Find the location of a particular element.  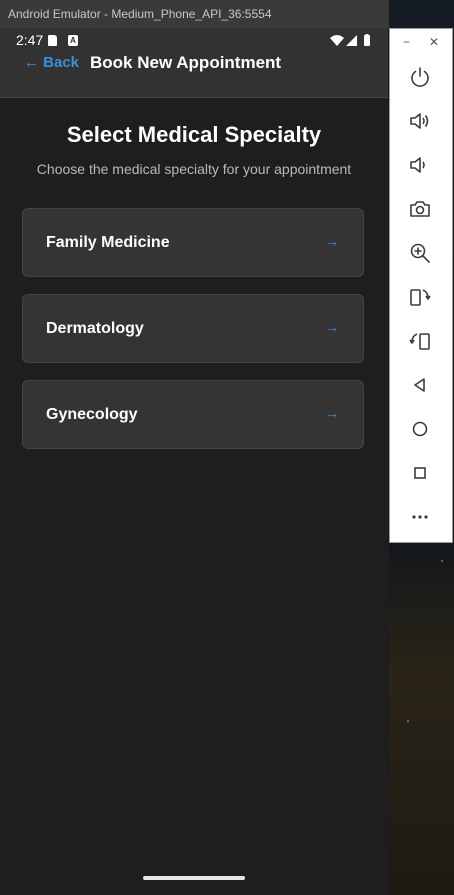

minimize-button: − is located at coordinates (406, 42).